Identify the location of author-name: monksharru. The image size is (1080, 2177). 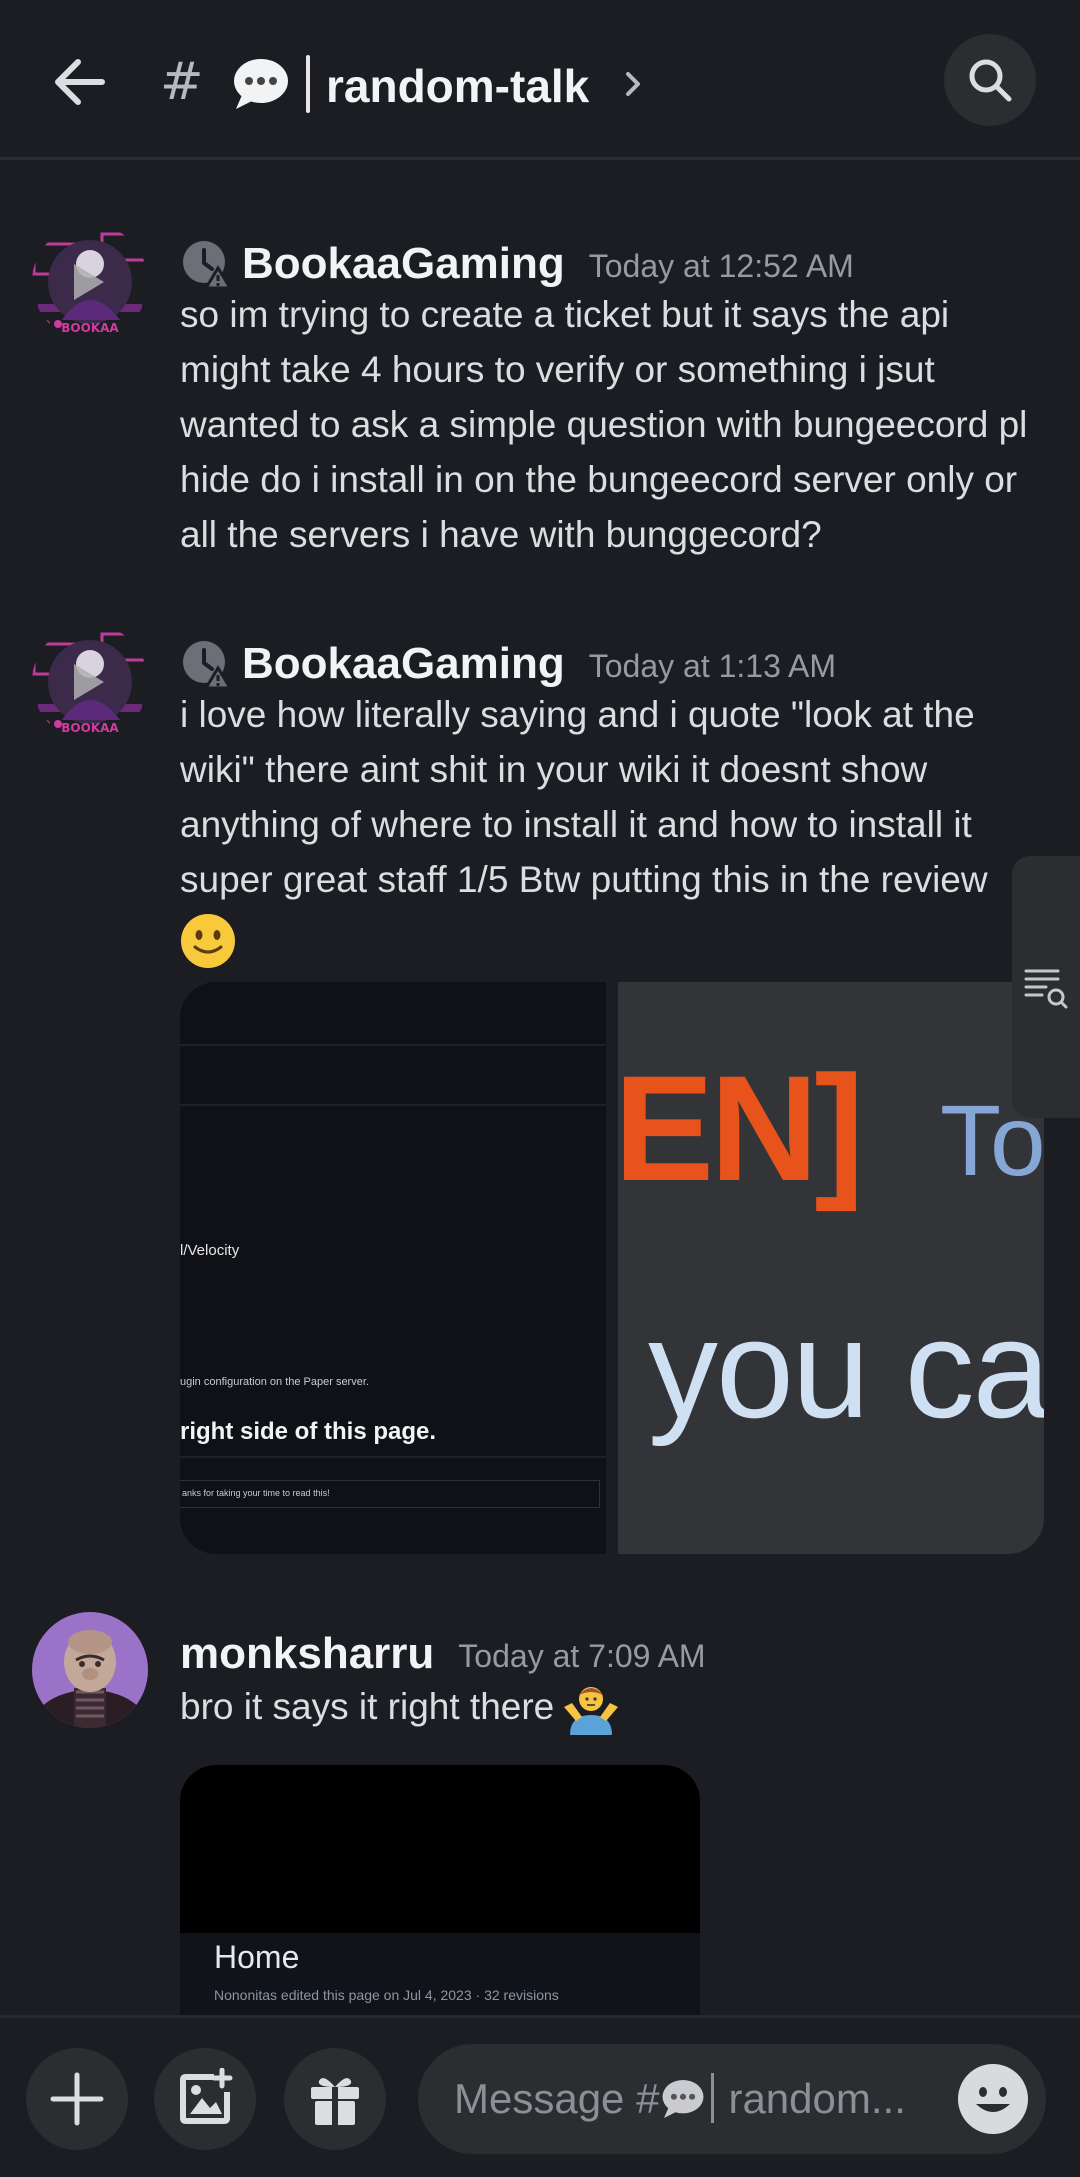
(307, 1654).